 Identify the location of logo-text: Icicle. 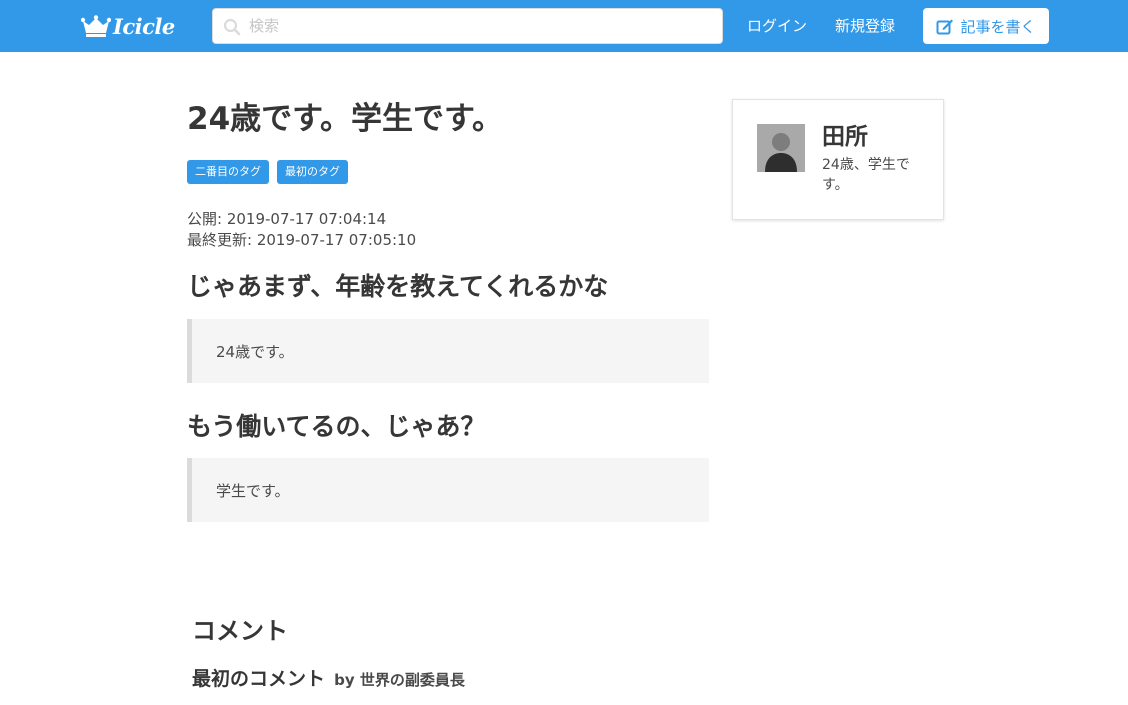
(144, 26).